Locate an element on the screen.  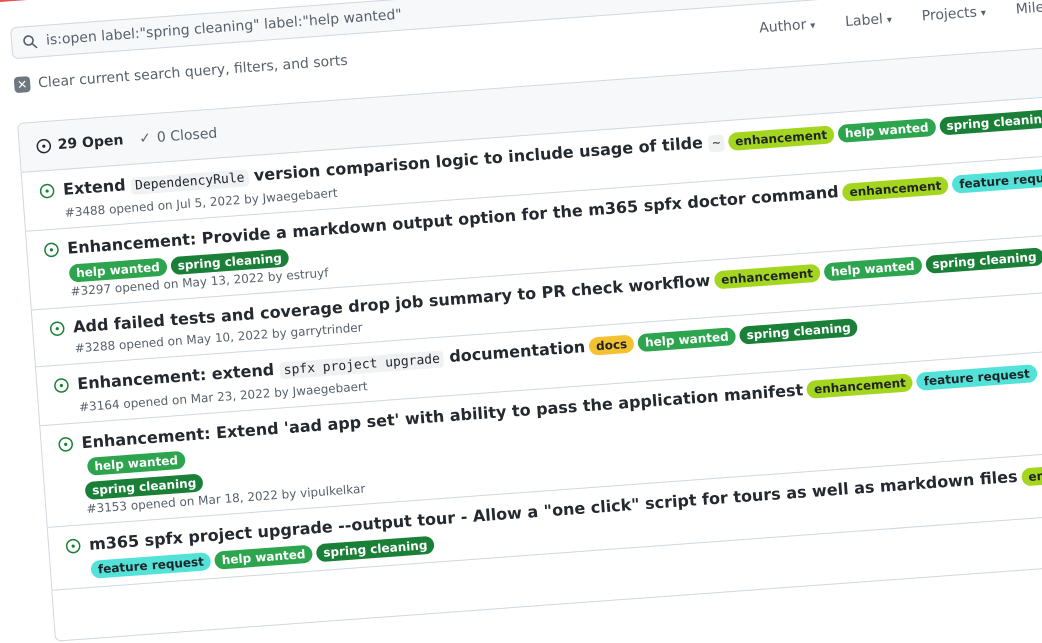
filter-projects-label: Projects is located at coordinates (949, 14).